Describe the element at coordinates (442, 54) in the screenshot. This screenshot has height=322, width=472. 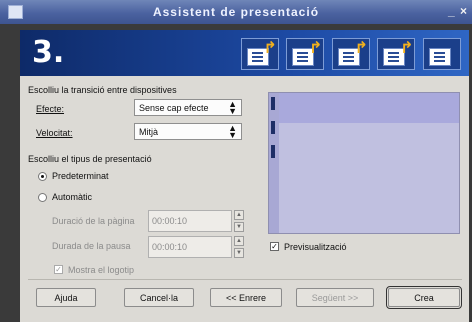
I see `slide-icon` at that location.